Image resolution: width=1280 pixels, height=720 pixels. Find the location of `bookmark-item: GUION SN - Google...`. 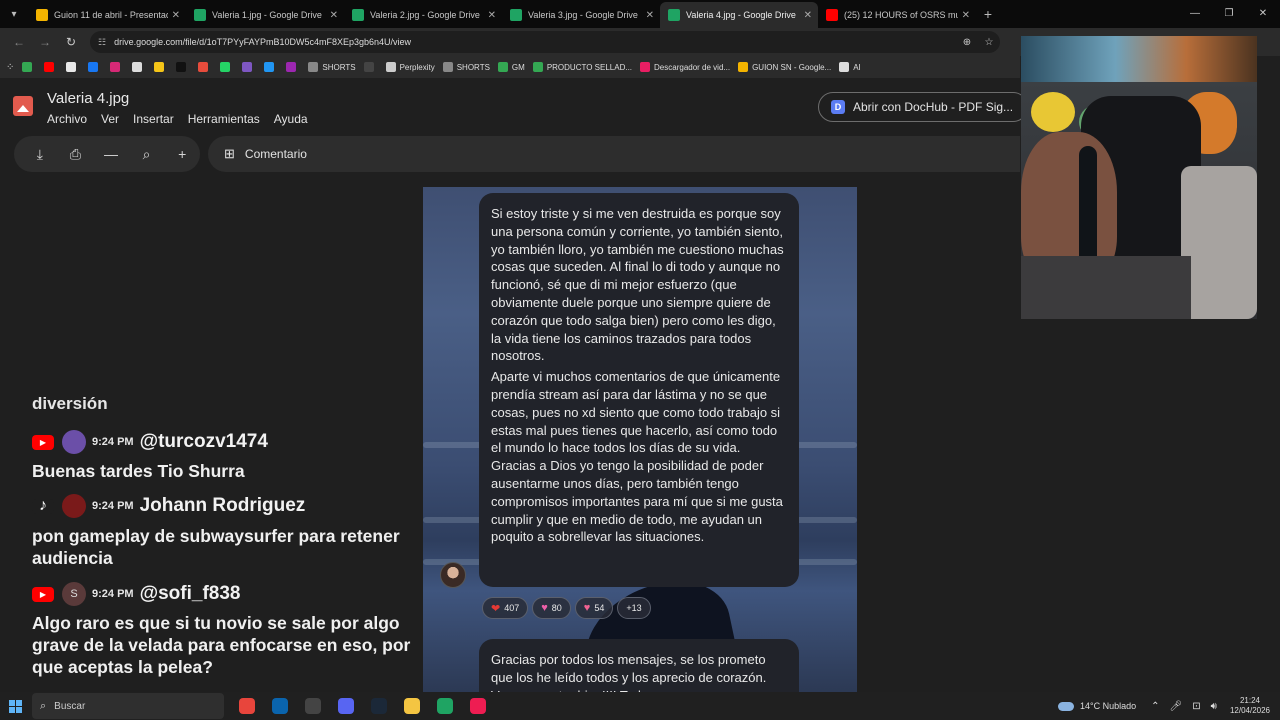

bookmark-item: GUION SN - Google... is located at coordinates (784, 67).